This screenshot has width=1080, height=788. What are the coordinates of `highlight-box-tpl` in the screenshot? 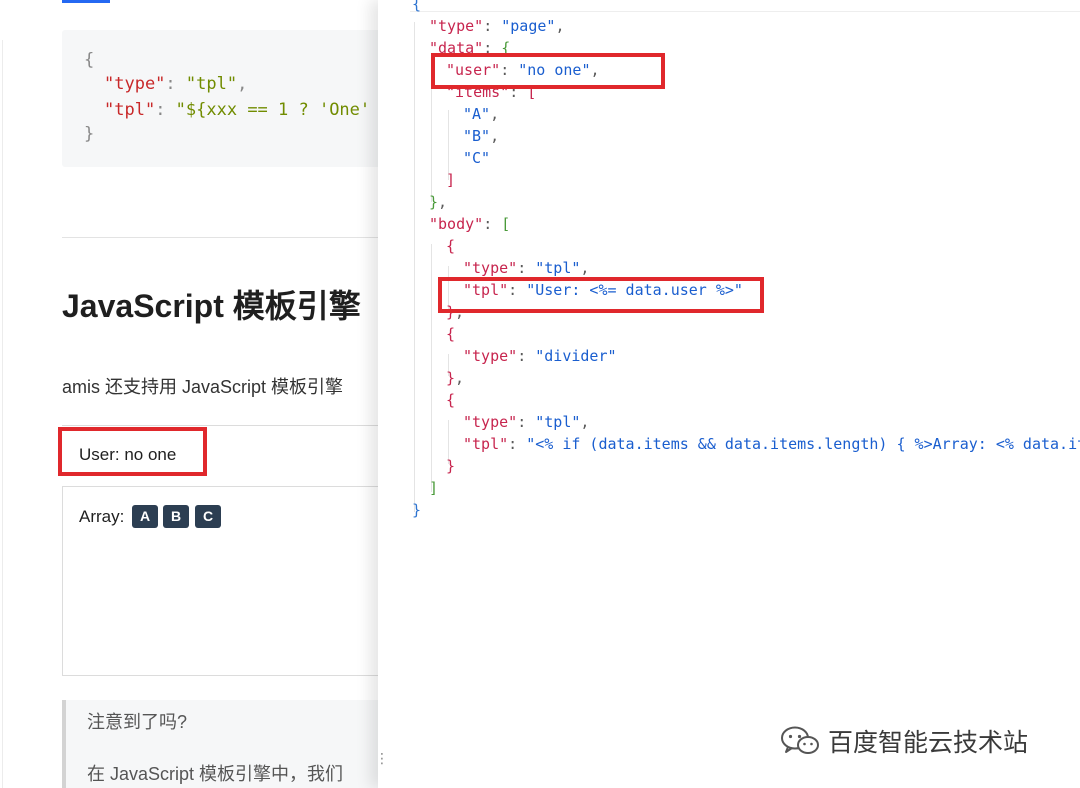 It's located at (601, 295).